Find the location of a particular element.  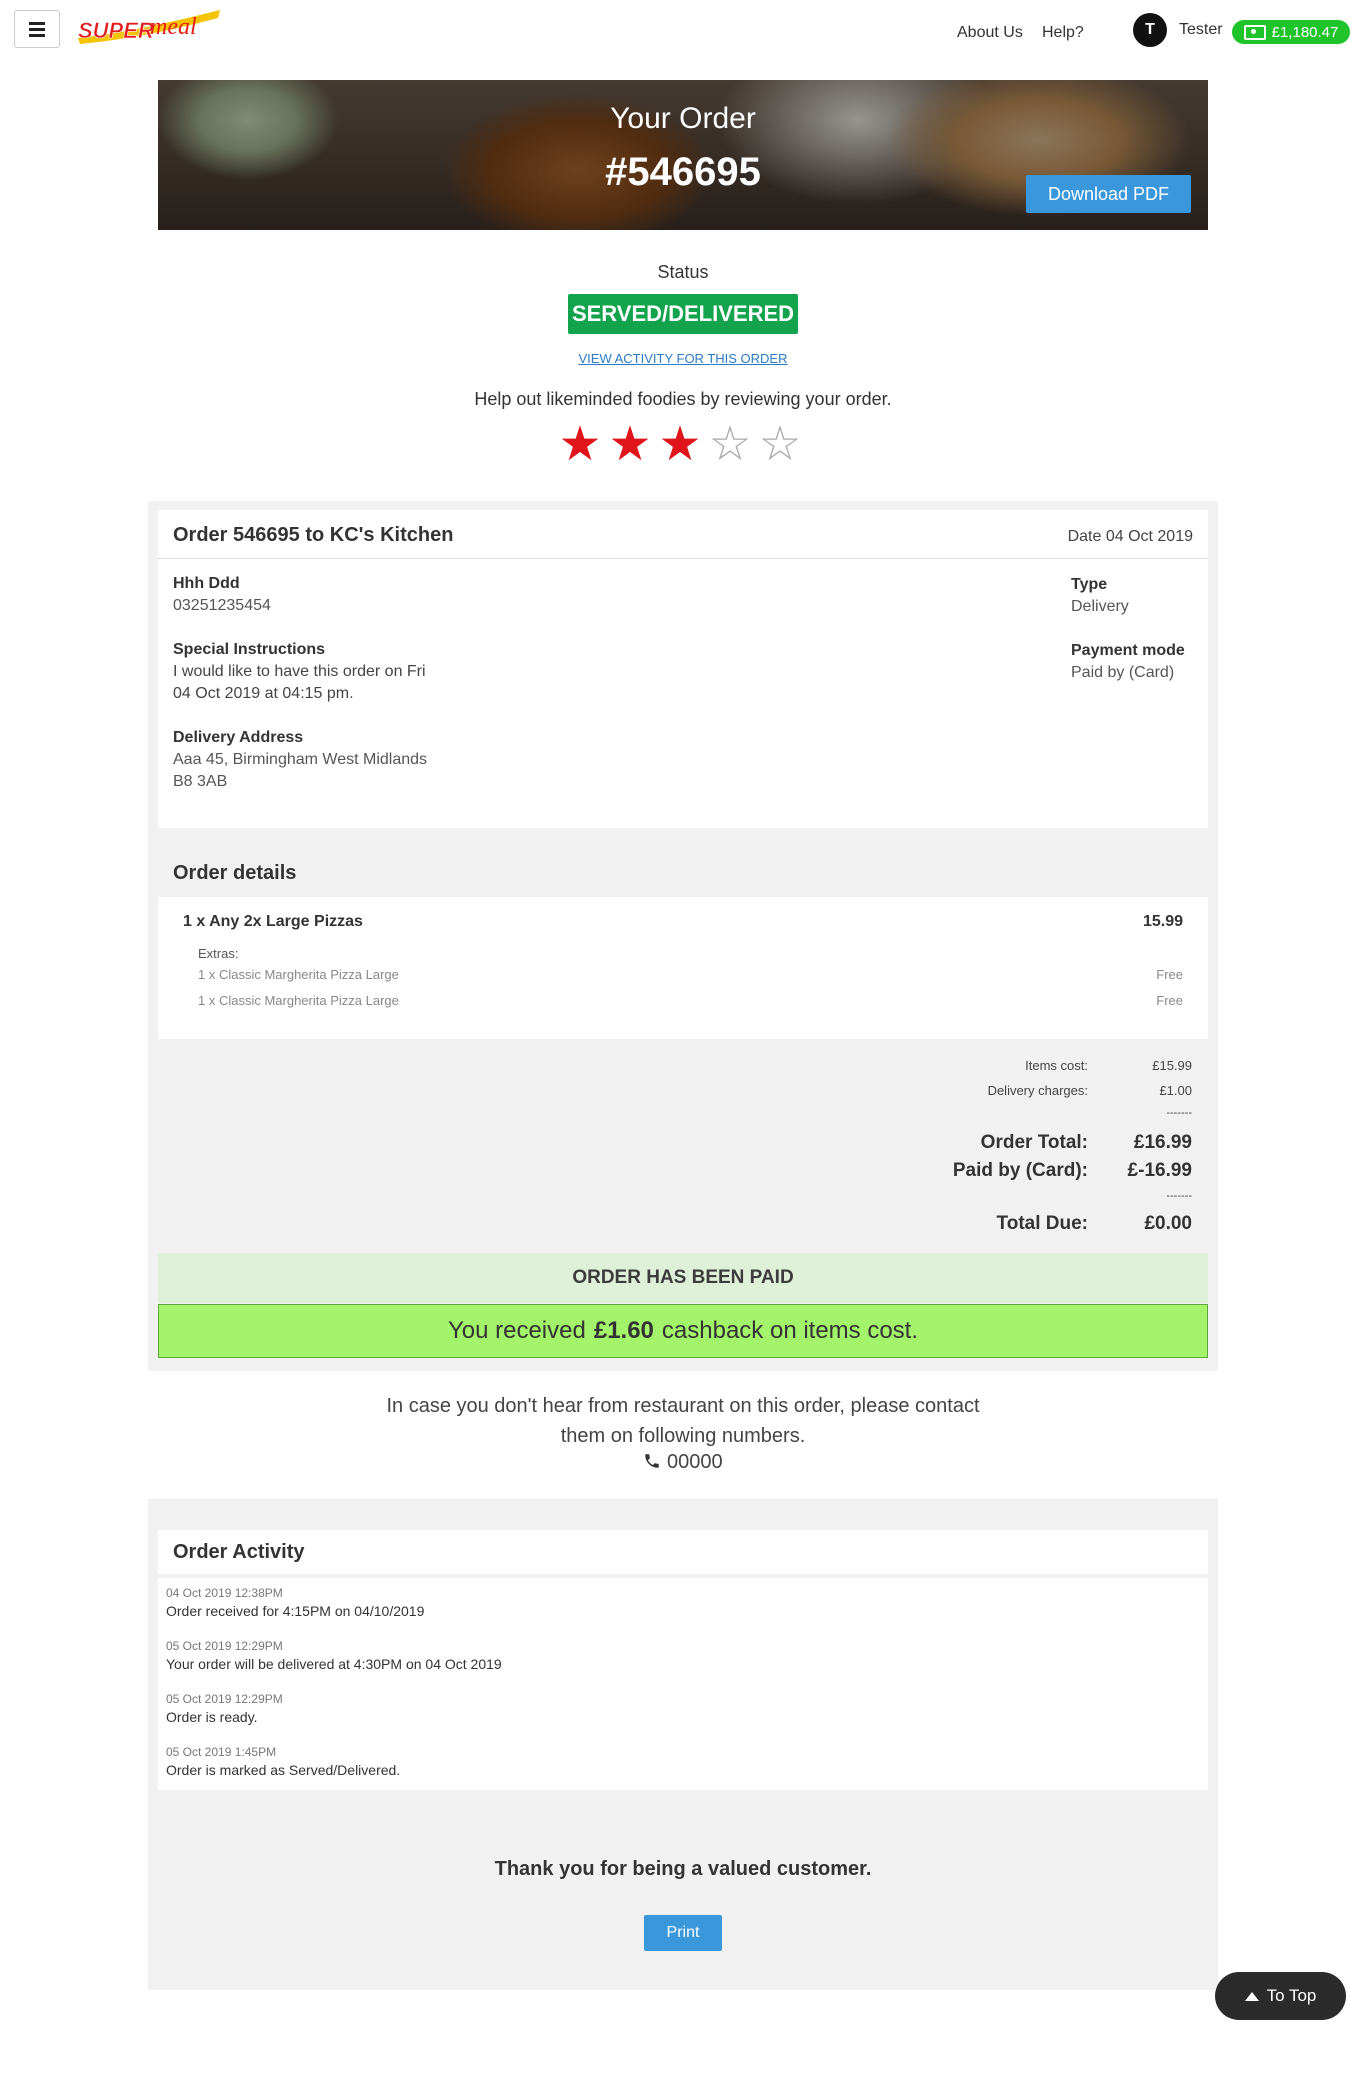

contact-line2: them on following numbers. is located at coordinates (683, 1436).